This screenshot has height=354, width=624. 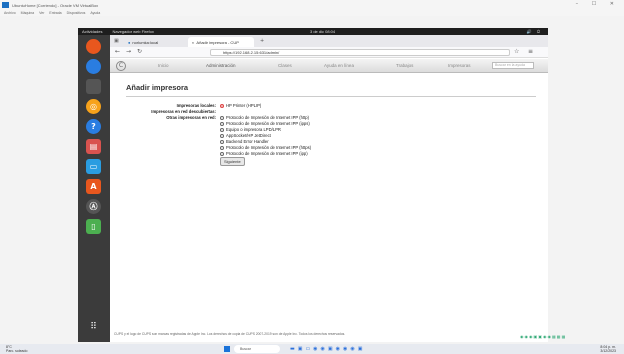 I want to click on vm-status-icons: ◉◉◉▣▣◉◉▦▦▦, so click(x=543, y=336).